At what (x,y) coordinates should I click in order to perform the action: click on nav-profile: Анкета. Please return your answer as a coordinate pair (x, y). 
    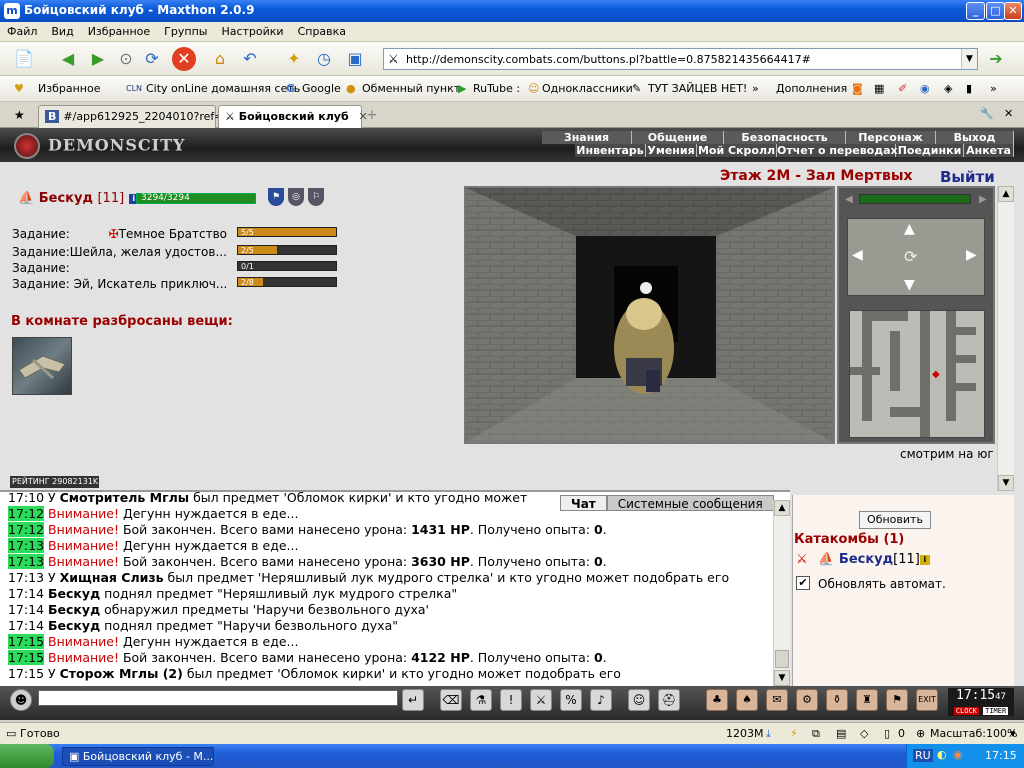
    Looking at the image, I should click on (989, 150).